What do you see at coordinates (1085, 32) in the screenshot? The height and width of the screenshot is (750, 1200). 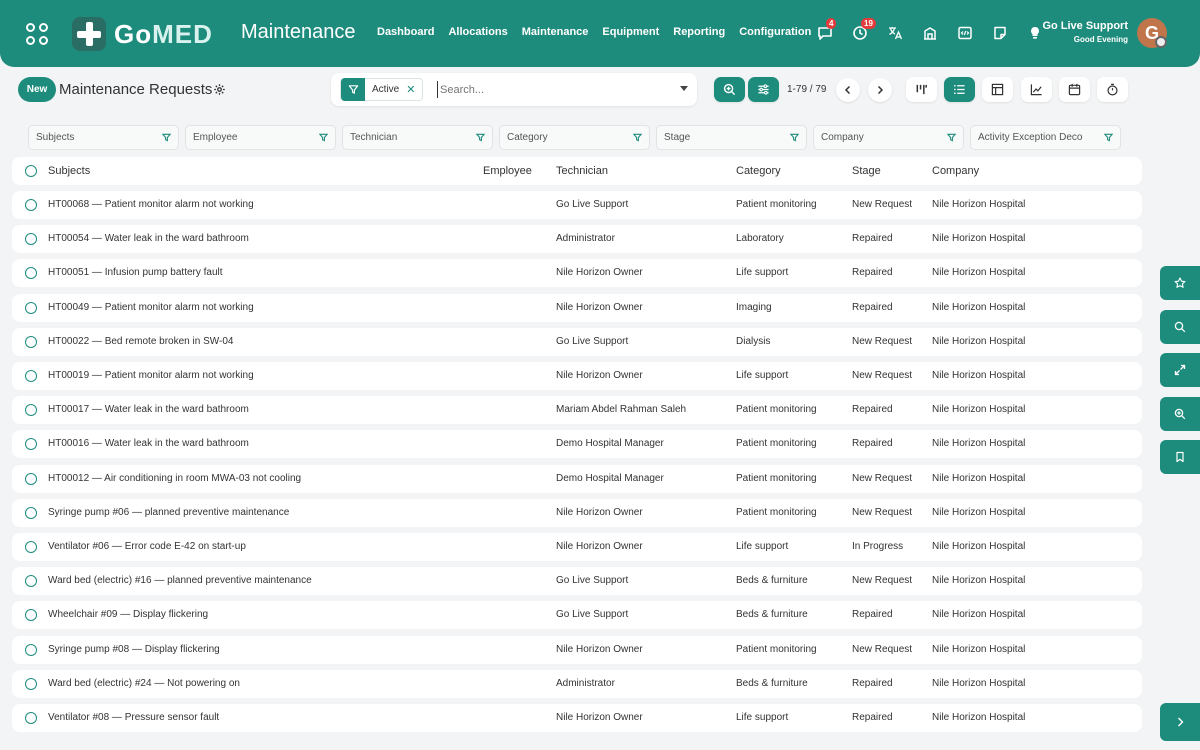 I see `user-menu: Go Live Support Good Evening` at bounding box center [1085, 32].